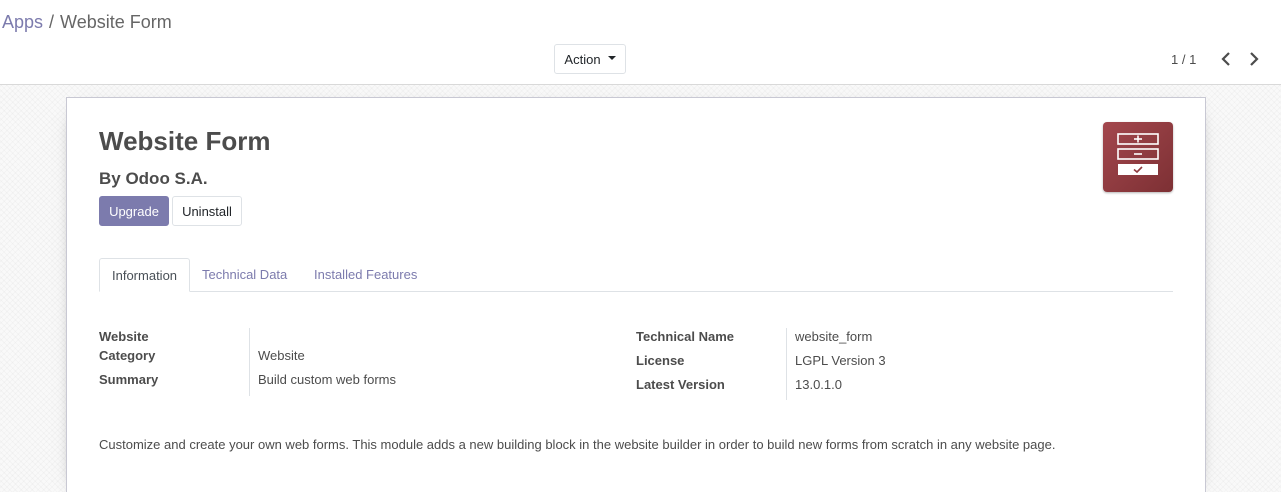  I want to click on website-label: Website, so click(124, 336).